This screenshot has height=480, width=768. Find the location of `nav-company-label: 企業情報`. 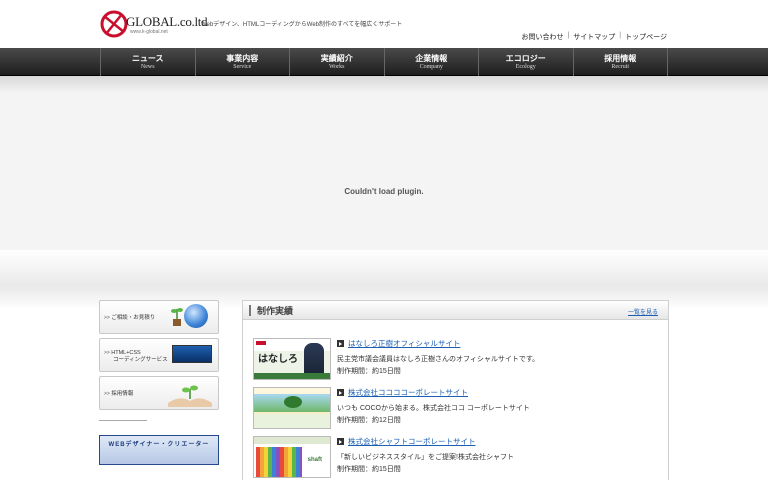

nav-company-label: 企業情報 is located at coordinates (431, 58).